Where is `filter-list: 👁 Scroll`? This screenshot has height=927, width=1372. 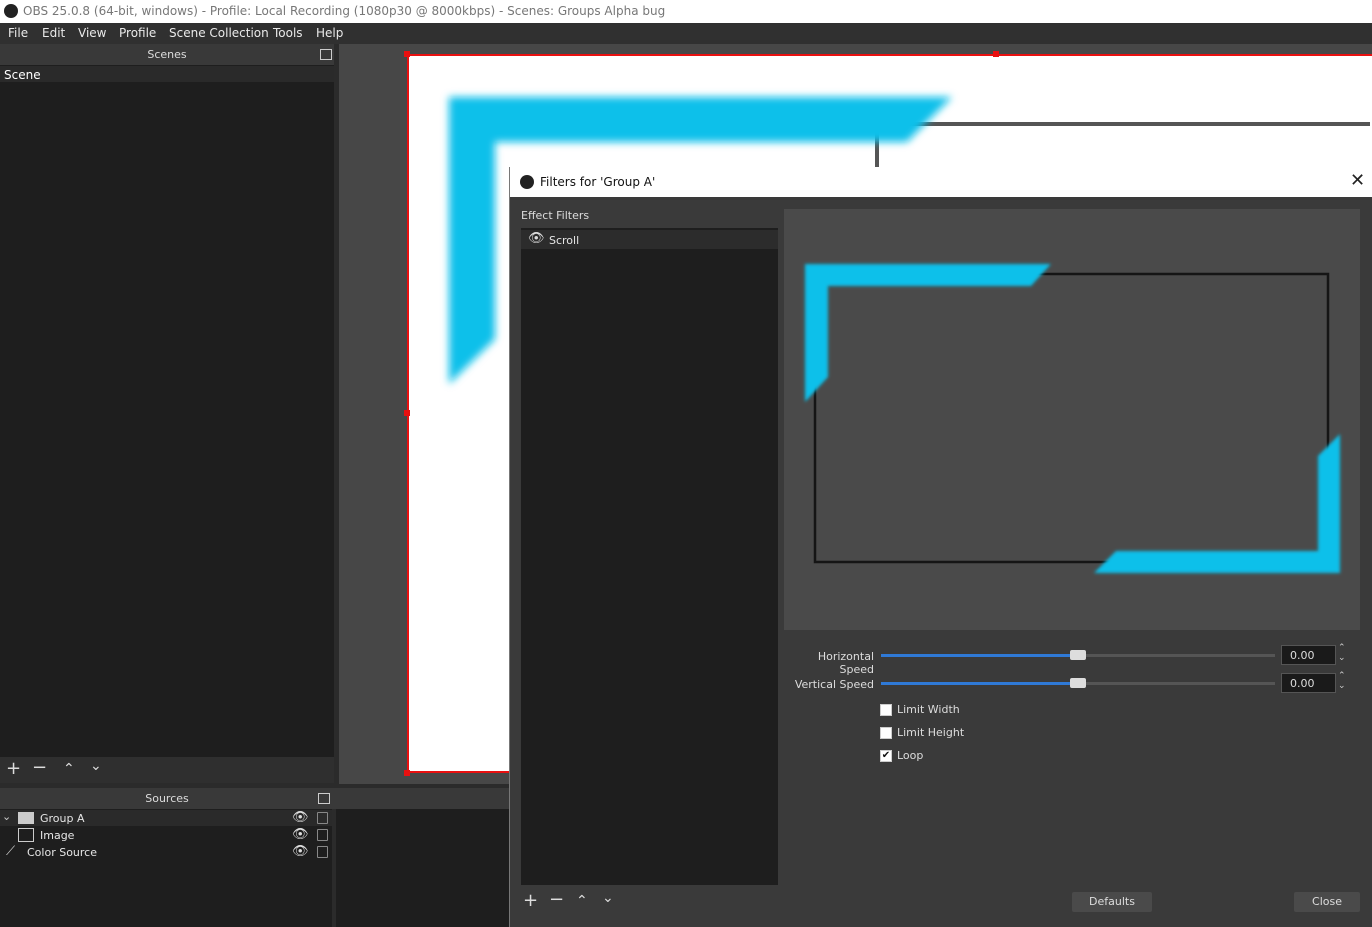
filter-list: 👁 Scroll is located at coordinates (649, 556).